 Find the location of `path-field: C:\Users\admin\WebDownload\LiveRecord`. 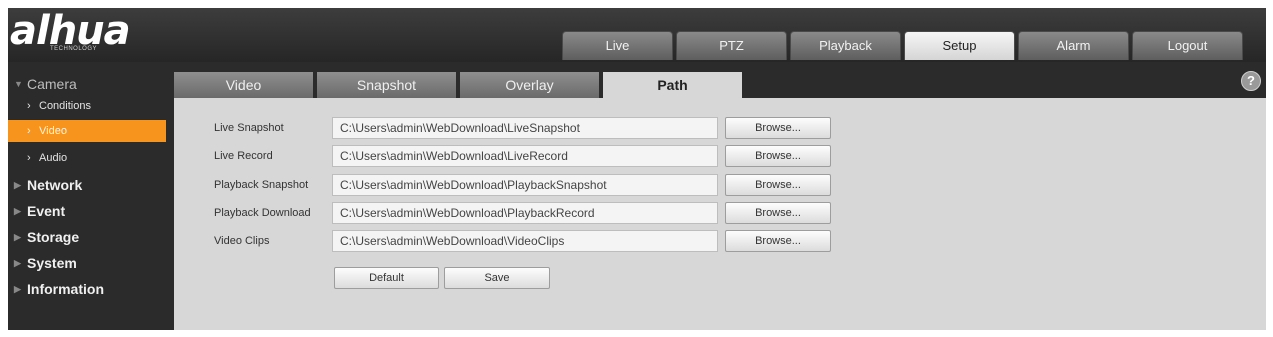

path-field: C:\Users\admin\WebDownload\LiveRecord is located at coordinates (525, 156).